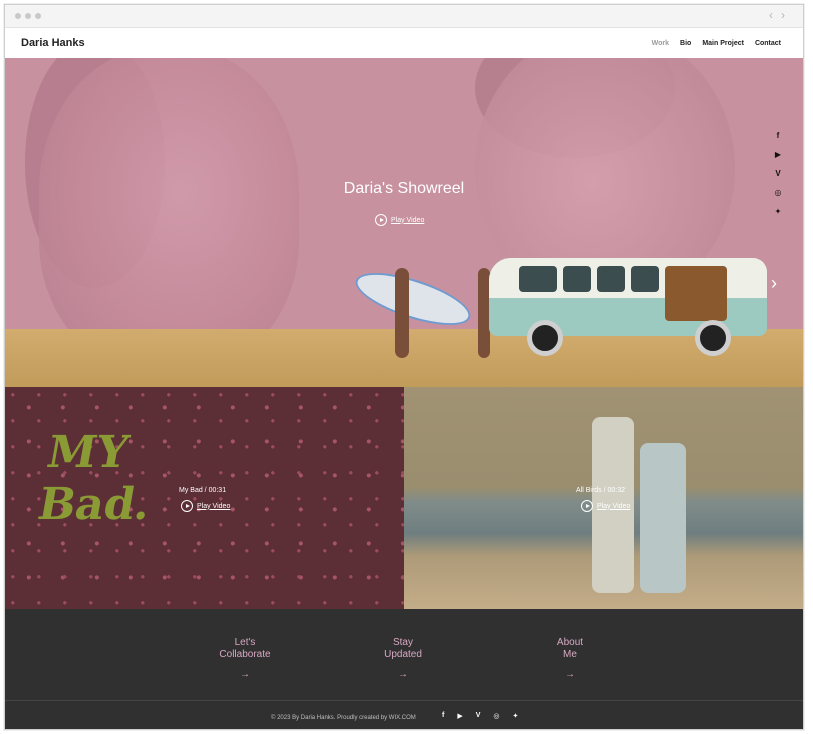  I want to click on chevron-left-icon: ‹, so click(771, 15).